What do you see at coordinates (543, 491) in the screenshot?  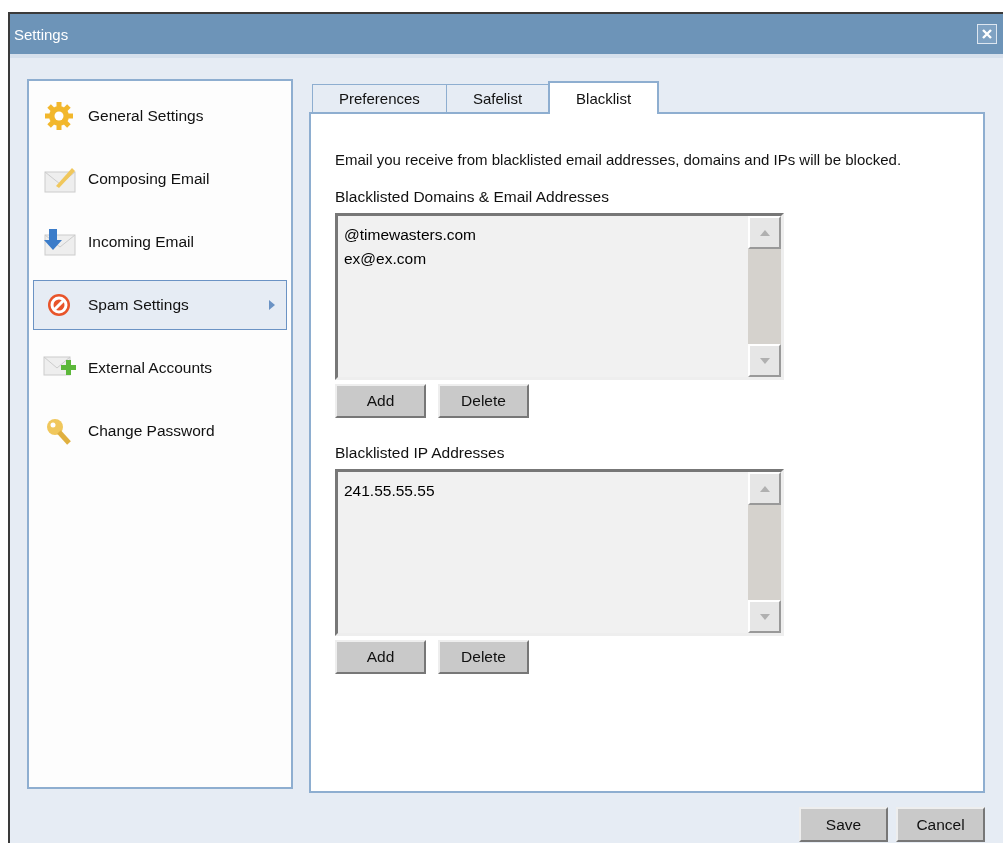 I see `list-entry: 241.55.55.55` at bounding box center [543, 491].